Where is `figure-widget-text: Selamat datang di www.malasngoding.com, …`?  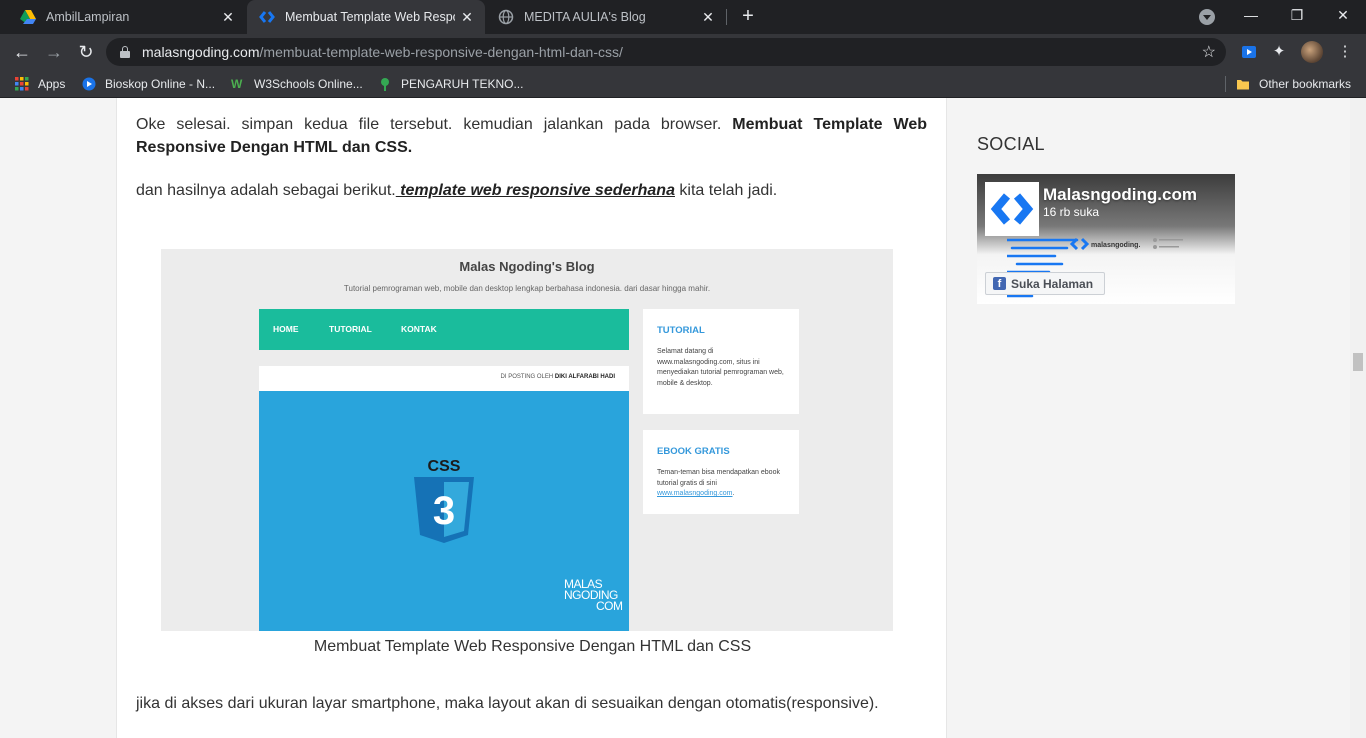 figure-widget-text: Selamat datang di www.malasngoding.com, … is located at coordinates (720, 367).